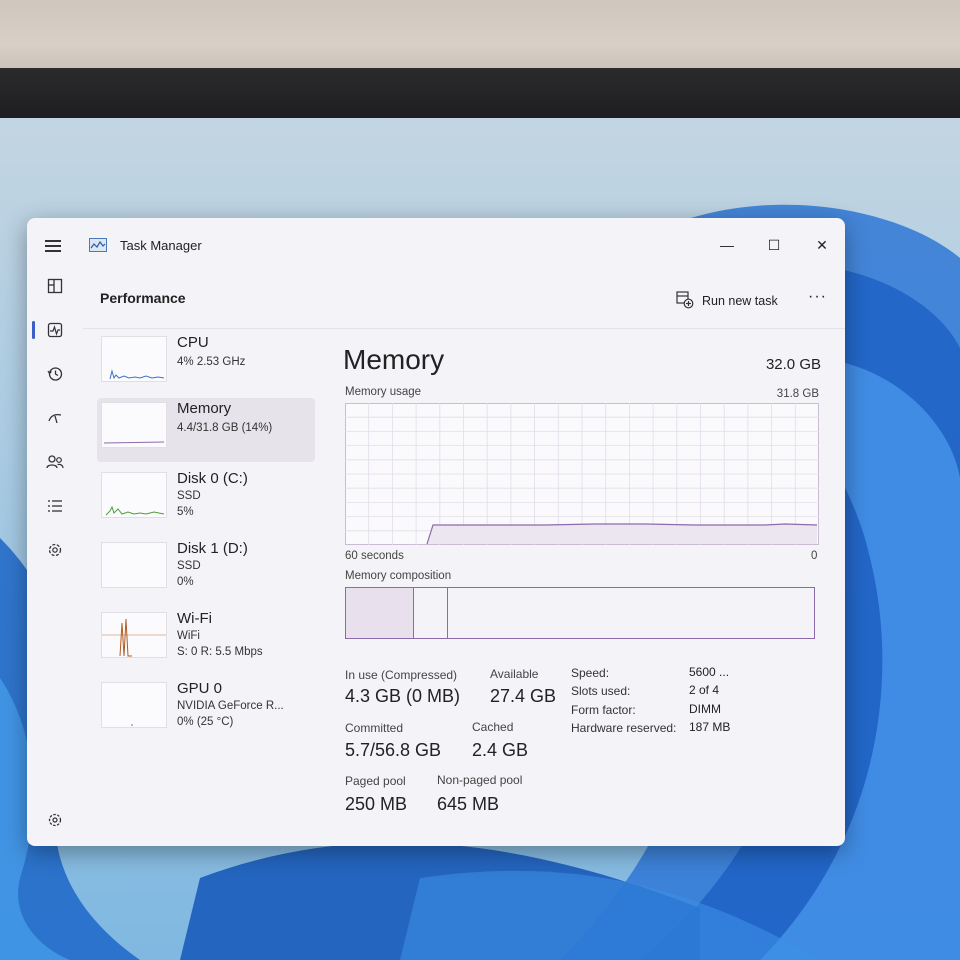  Describe the element at coordinates (55, 464) in the screenshot. I see `users-icon` at that location.